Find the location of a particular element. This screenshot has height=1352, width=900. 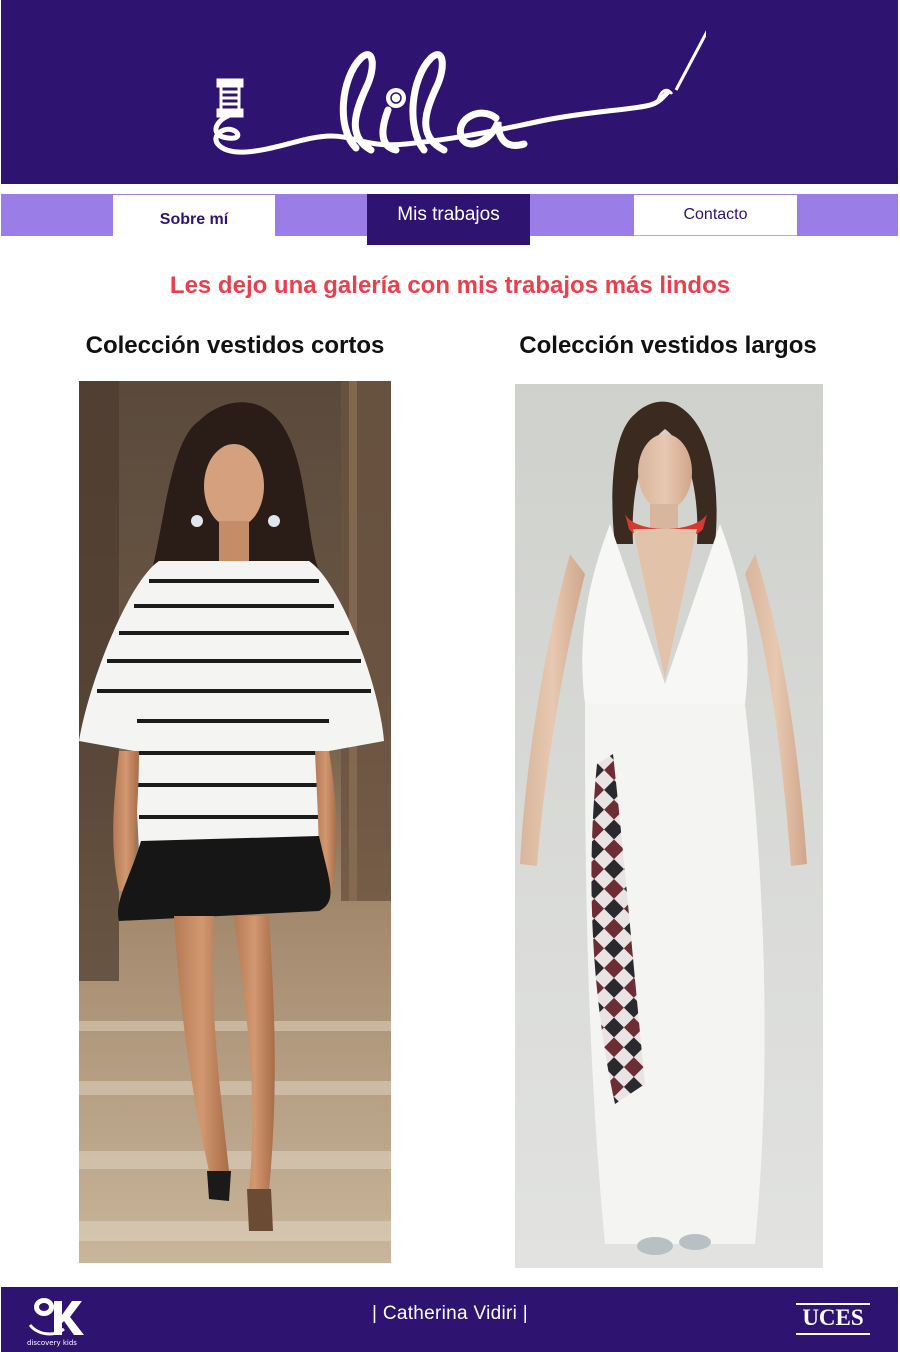

needle-icon is located at coordinates (684, 61).